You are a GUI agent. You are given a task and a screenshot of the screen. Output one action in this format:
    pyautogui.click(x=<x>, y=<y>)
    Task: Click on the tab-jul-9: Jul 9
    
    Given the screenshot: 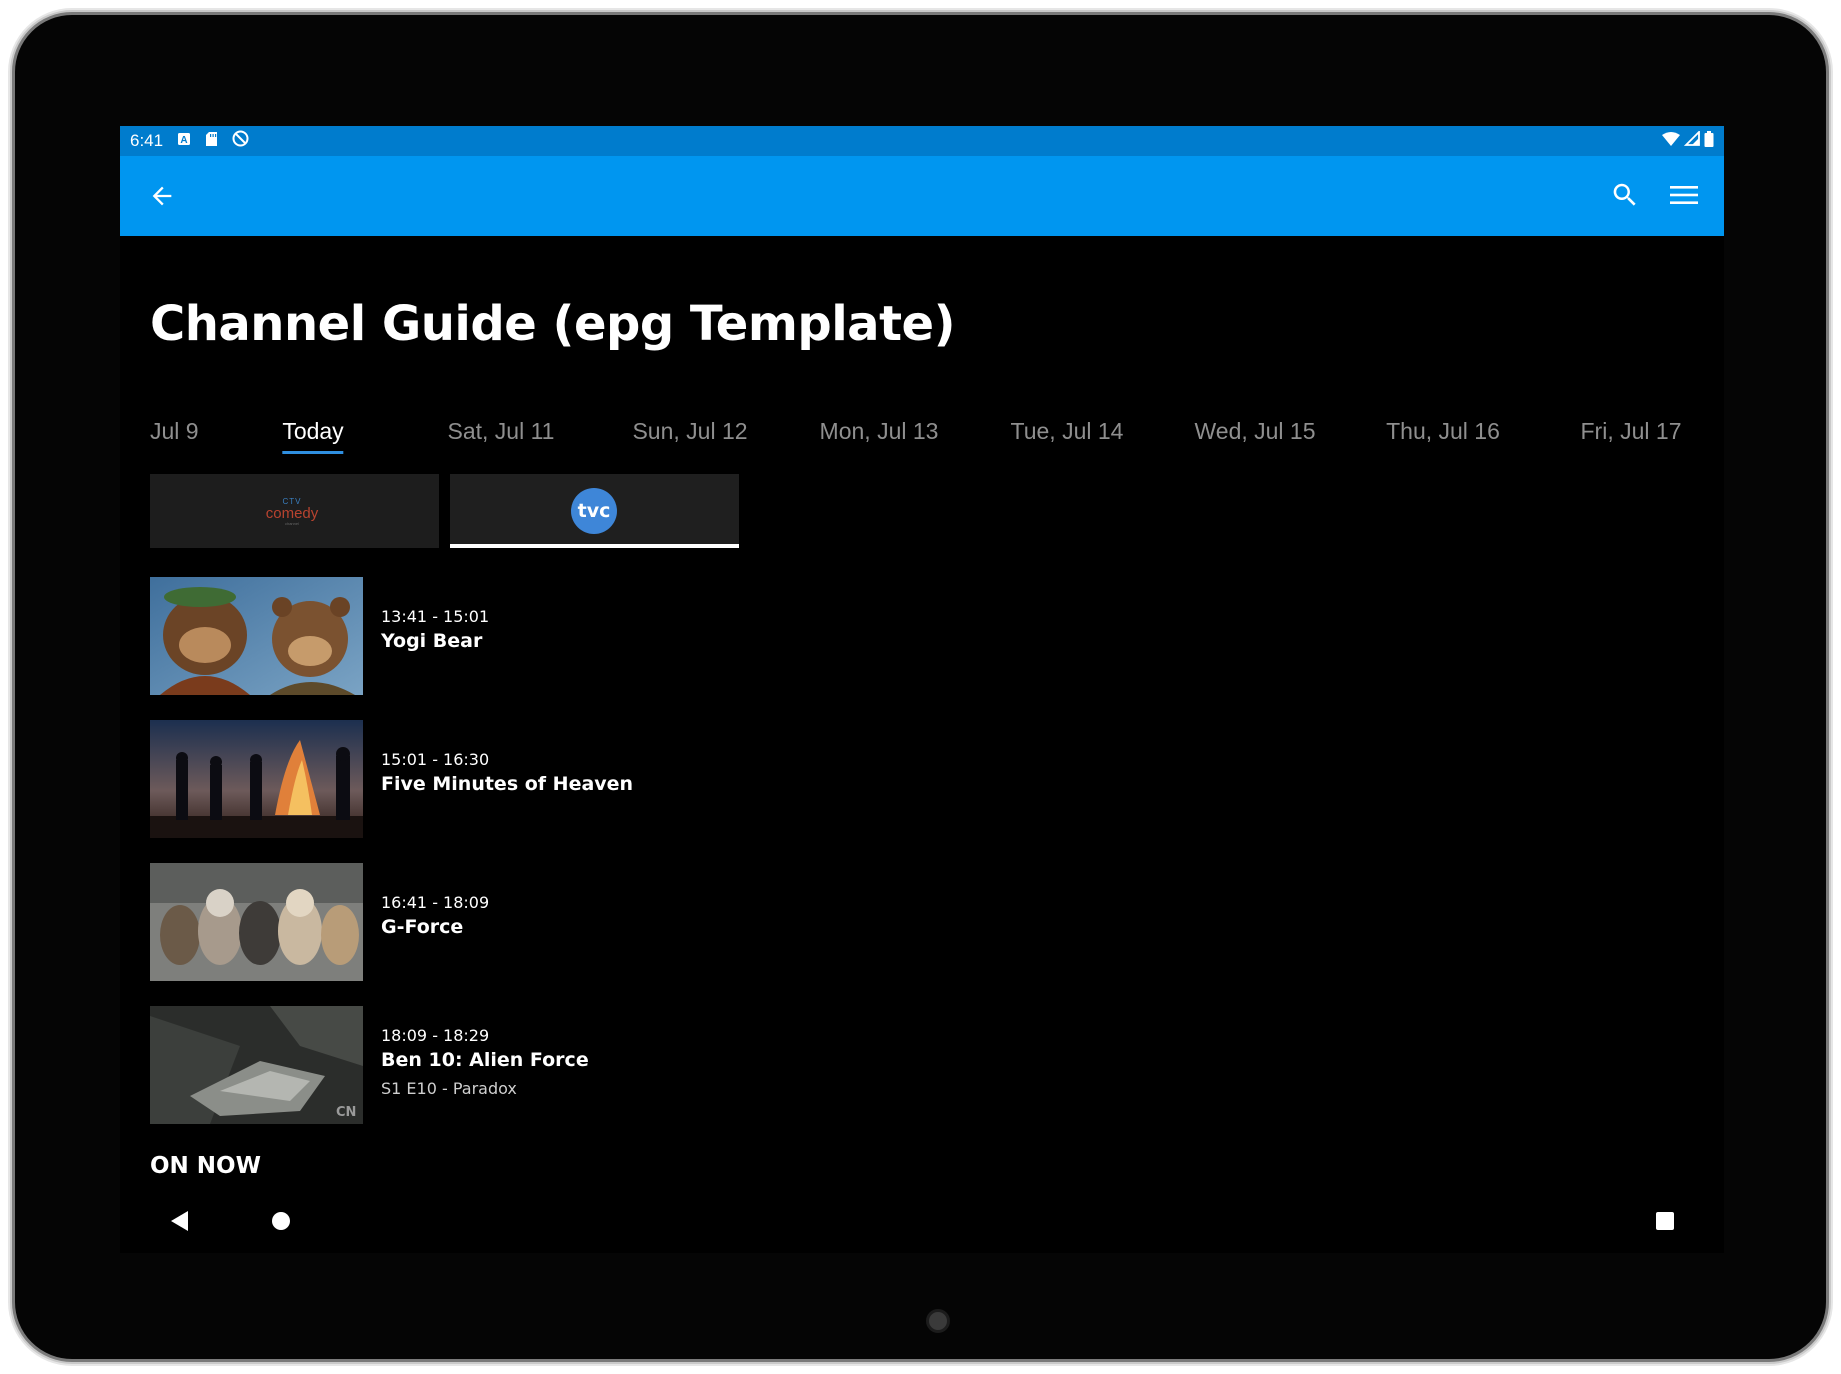 What is the action you would take?
    pyautogui.click(x=174, y=438)
    